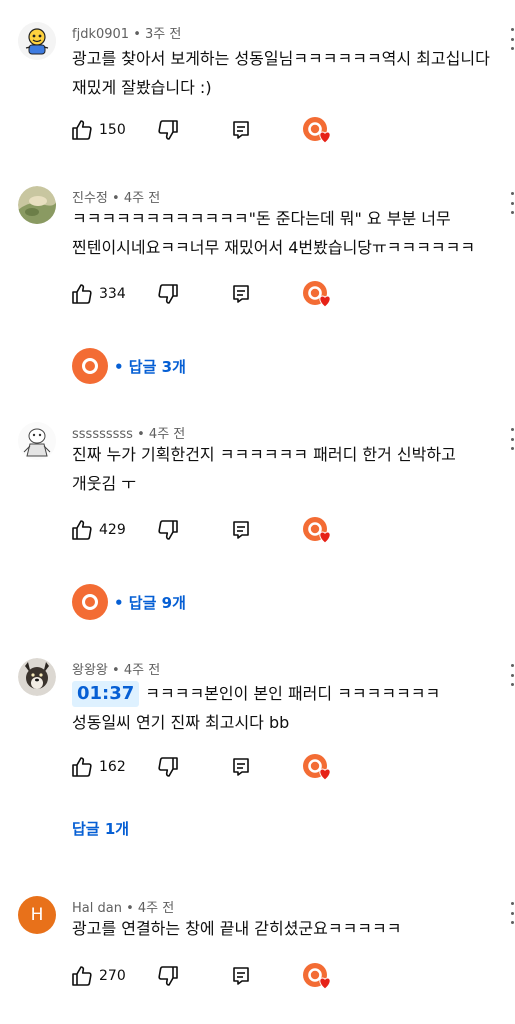 This screenshot has height=1024, width=515. What do you see at coordinates (100, 34) in the screenshot?
I see `author-name: fjdk0901` at bounding box center [100, 34].